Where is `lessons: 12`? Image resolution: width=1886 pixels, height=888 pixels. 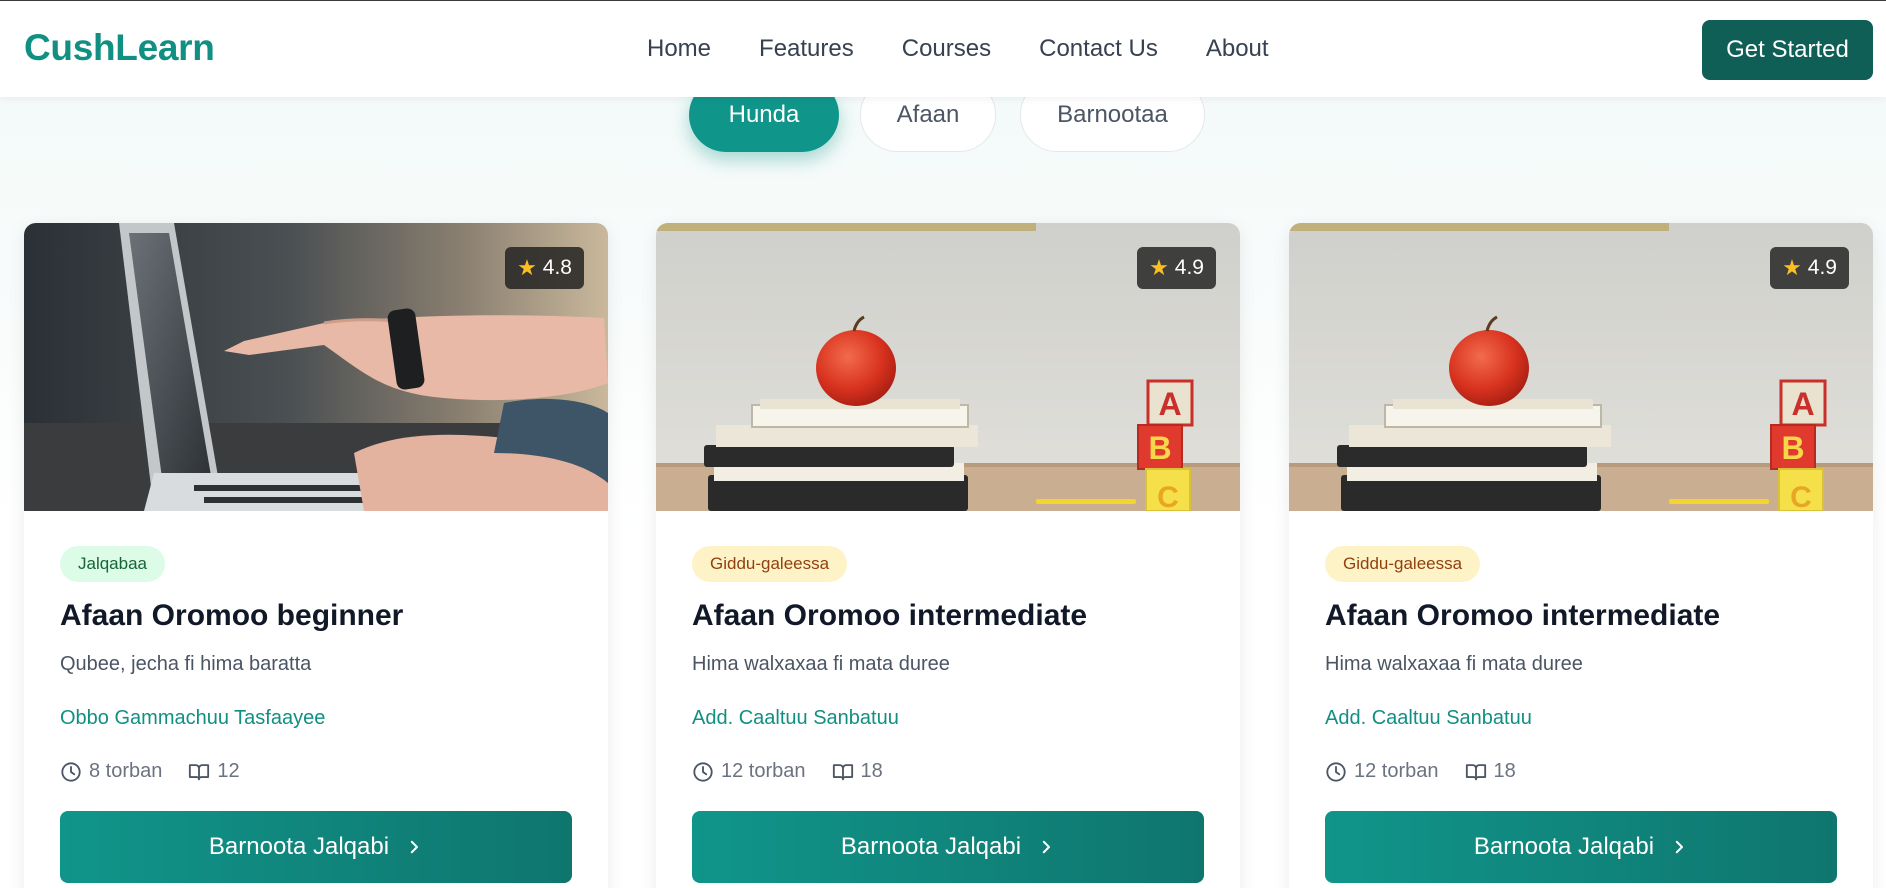
lessons: 12 is located at coordinates (214, 771).